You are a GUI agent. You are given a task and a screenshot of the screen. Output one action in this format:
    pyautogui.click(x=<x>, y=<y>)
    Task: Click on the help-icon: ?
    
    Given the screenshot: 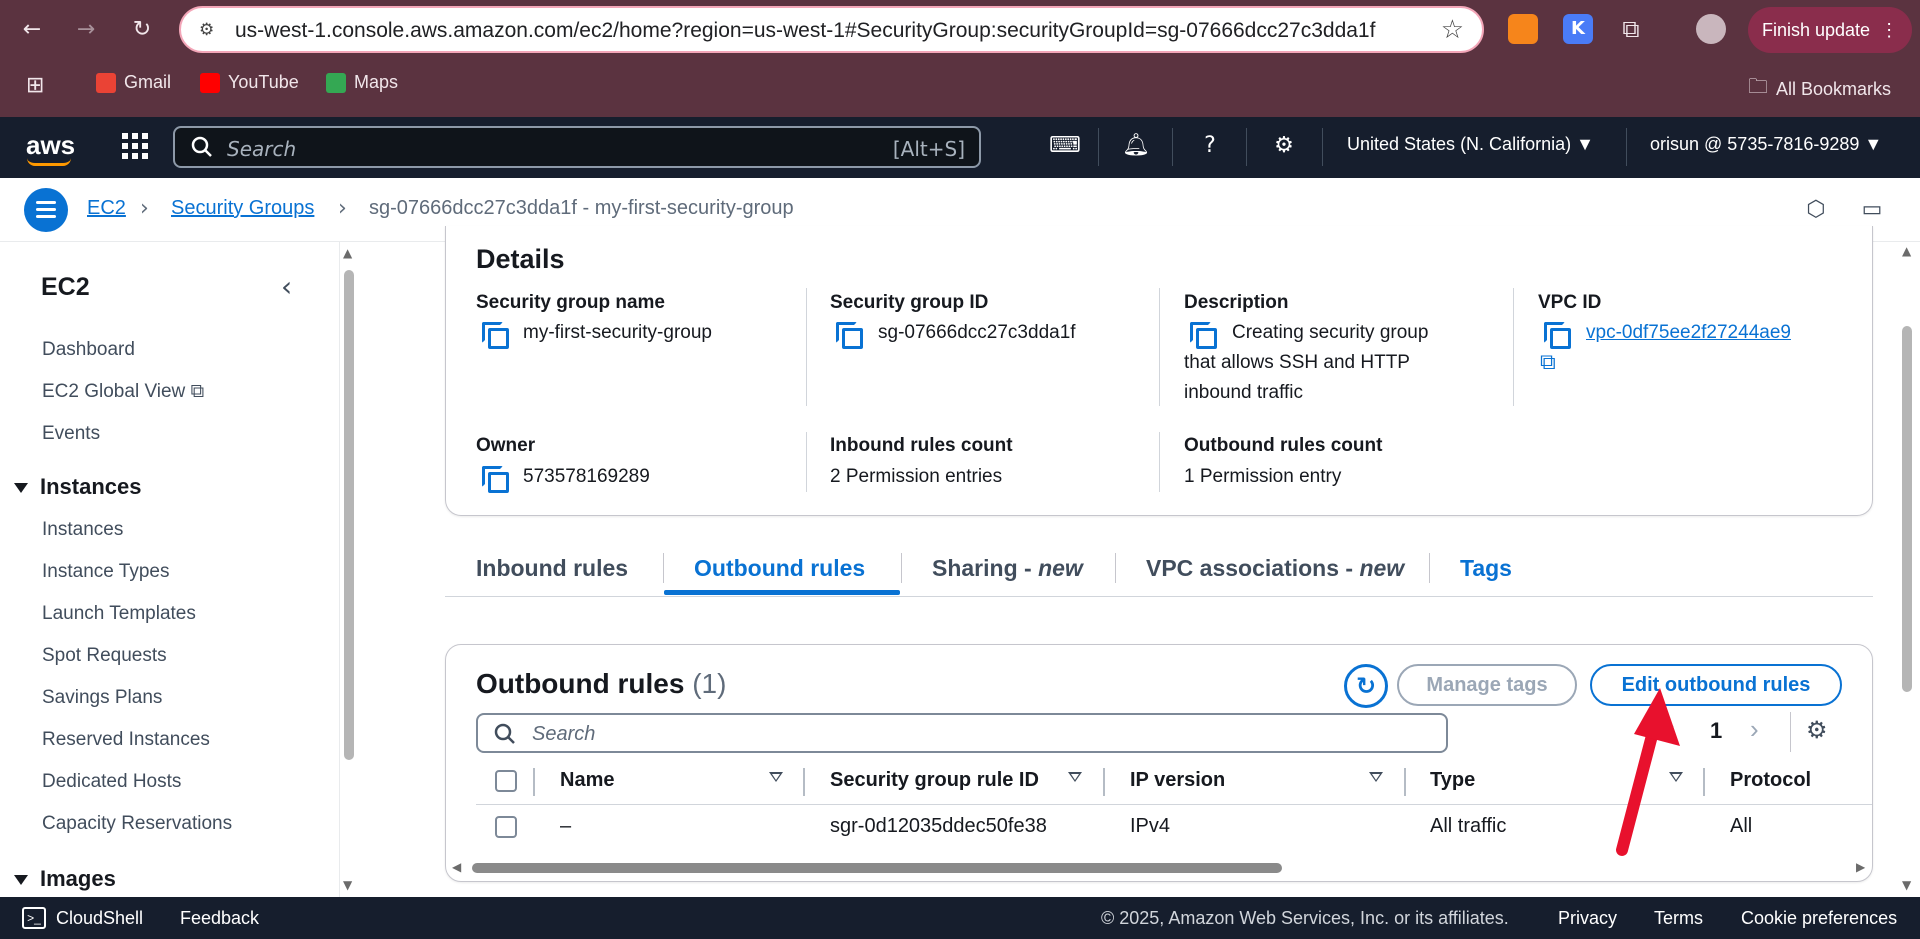 What is the action you would take?
    pyautogui.click(x=1210, y=146)
    